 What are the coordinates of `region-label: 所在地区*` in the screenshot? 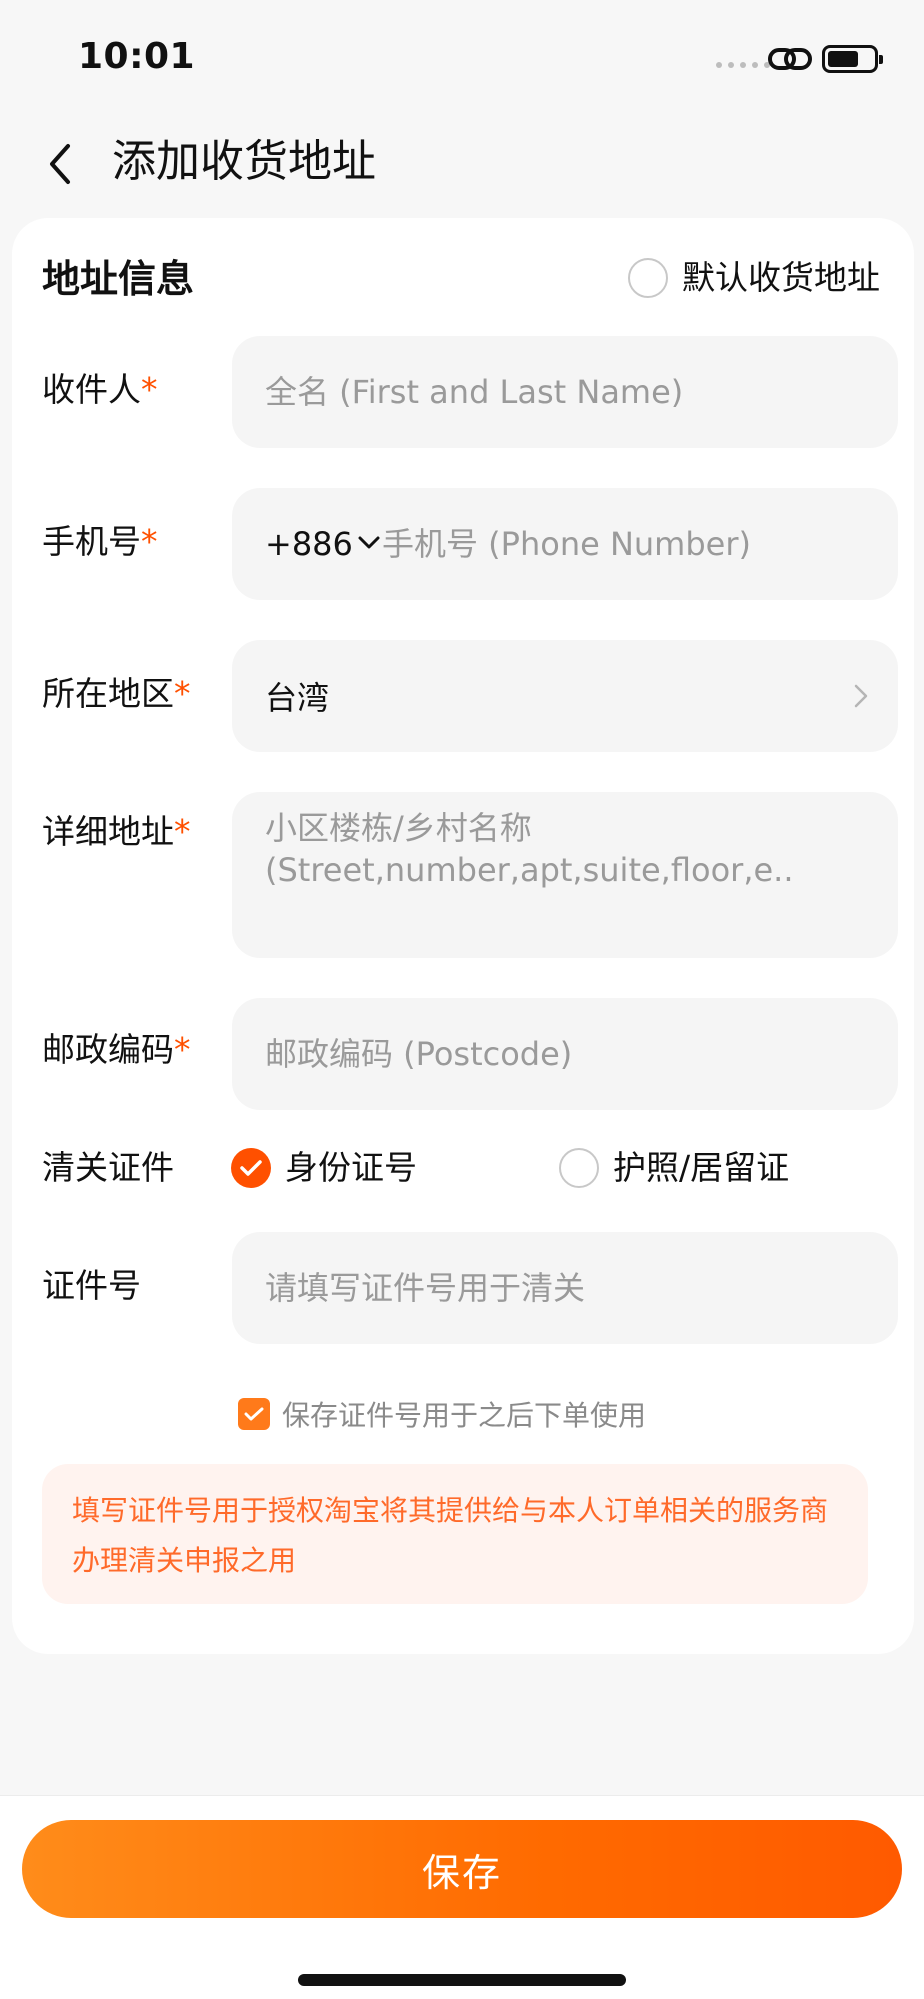 It's located at (116, 694).